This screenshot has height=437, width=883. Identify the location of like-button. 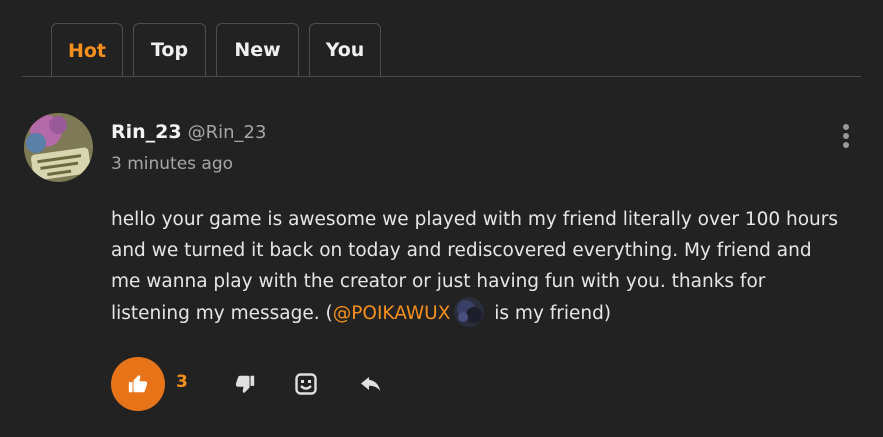
(138, 384).